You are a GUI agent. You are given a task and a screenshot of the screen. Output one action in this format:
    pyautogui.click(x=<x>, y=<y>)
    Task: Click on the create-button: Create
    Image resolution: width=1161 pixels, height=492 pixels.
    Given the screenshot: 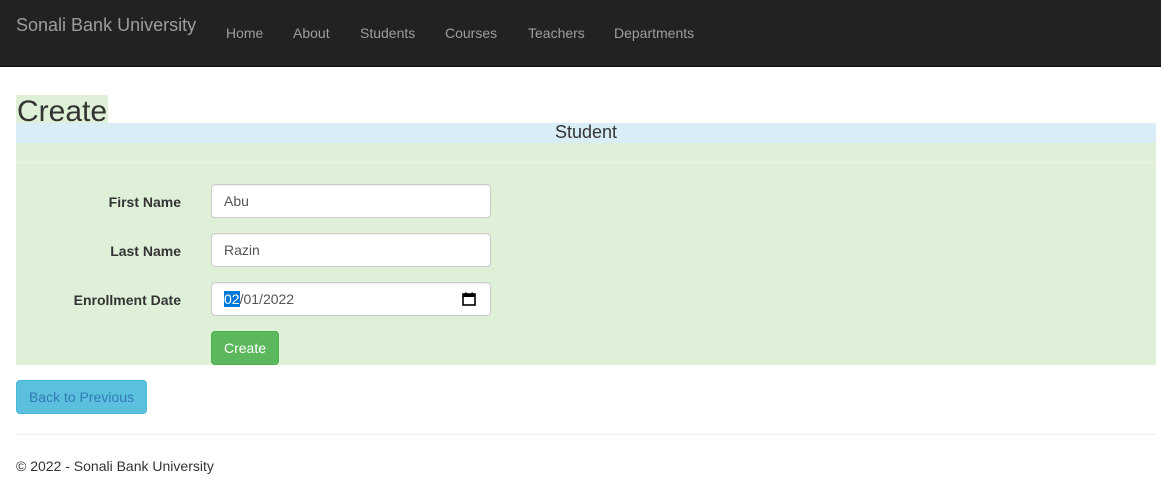 What is the action you would take?
    pyautogui.click(x=245, y=348)
    